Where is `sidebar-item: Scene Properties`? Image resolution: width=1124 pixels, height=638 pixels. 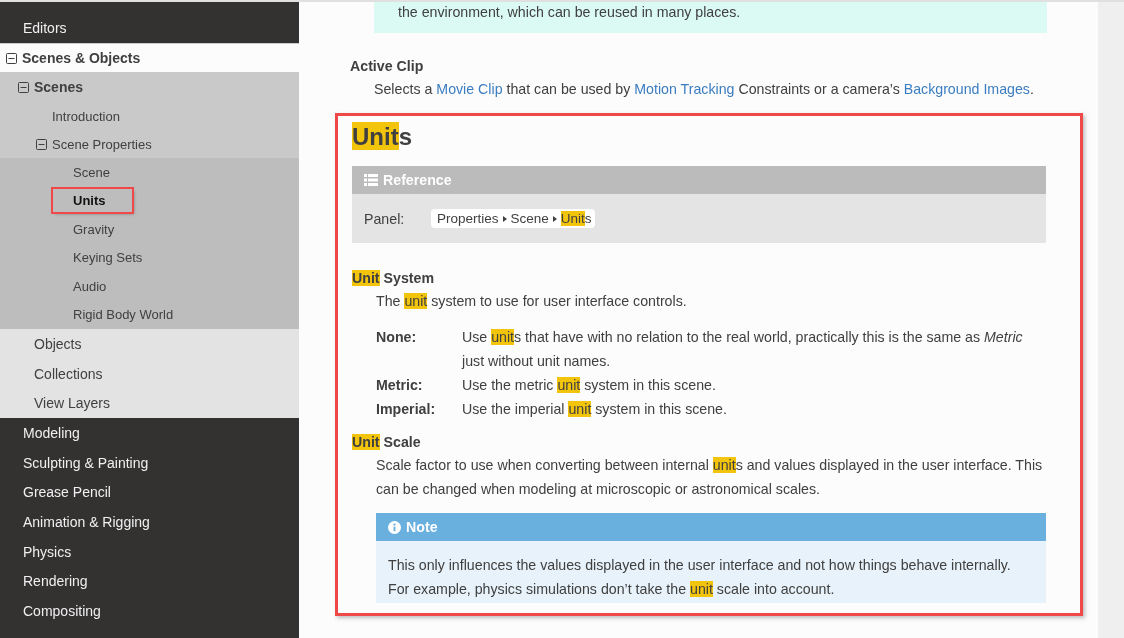
sidebar-item: Scene Properties is located at coordinates (149, 144).